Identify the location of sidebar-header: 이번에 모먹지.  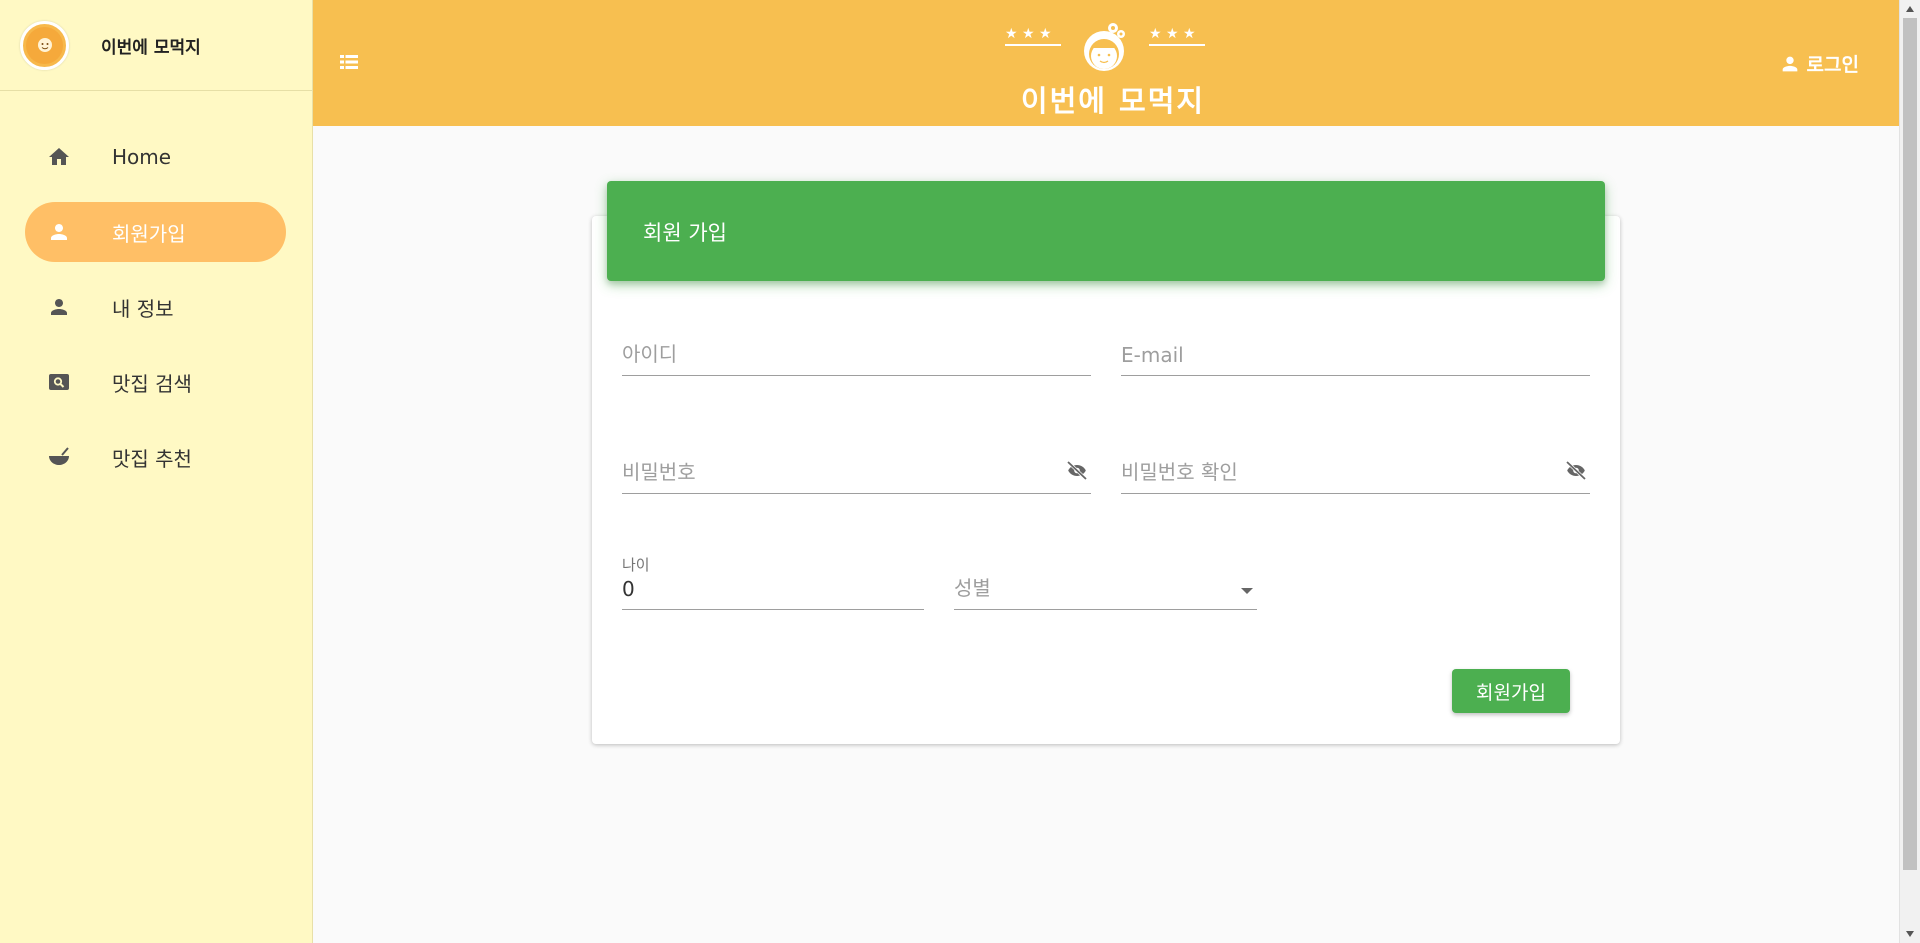
(156, 45).